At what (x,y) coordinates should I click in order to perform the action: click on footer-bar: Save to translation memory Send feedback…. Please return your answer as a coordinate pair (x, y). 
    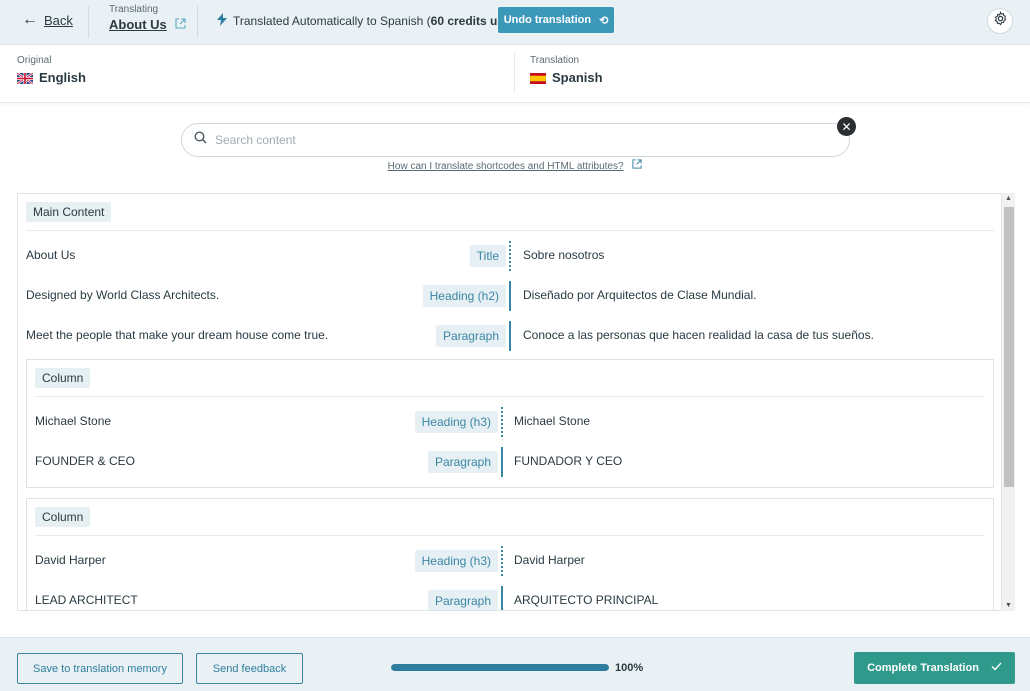
    Looking at the image, I should click on (515, 664).